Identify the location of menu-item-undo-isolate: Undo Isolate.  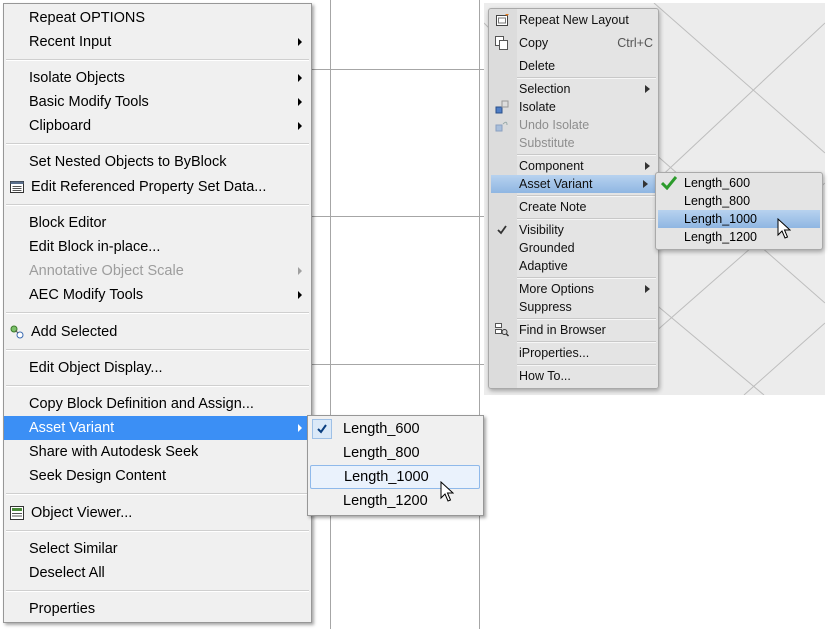
(573, 125).